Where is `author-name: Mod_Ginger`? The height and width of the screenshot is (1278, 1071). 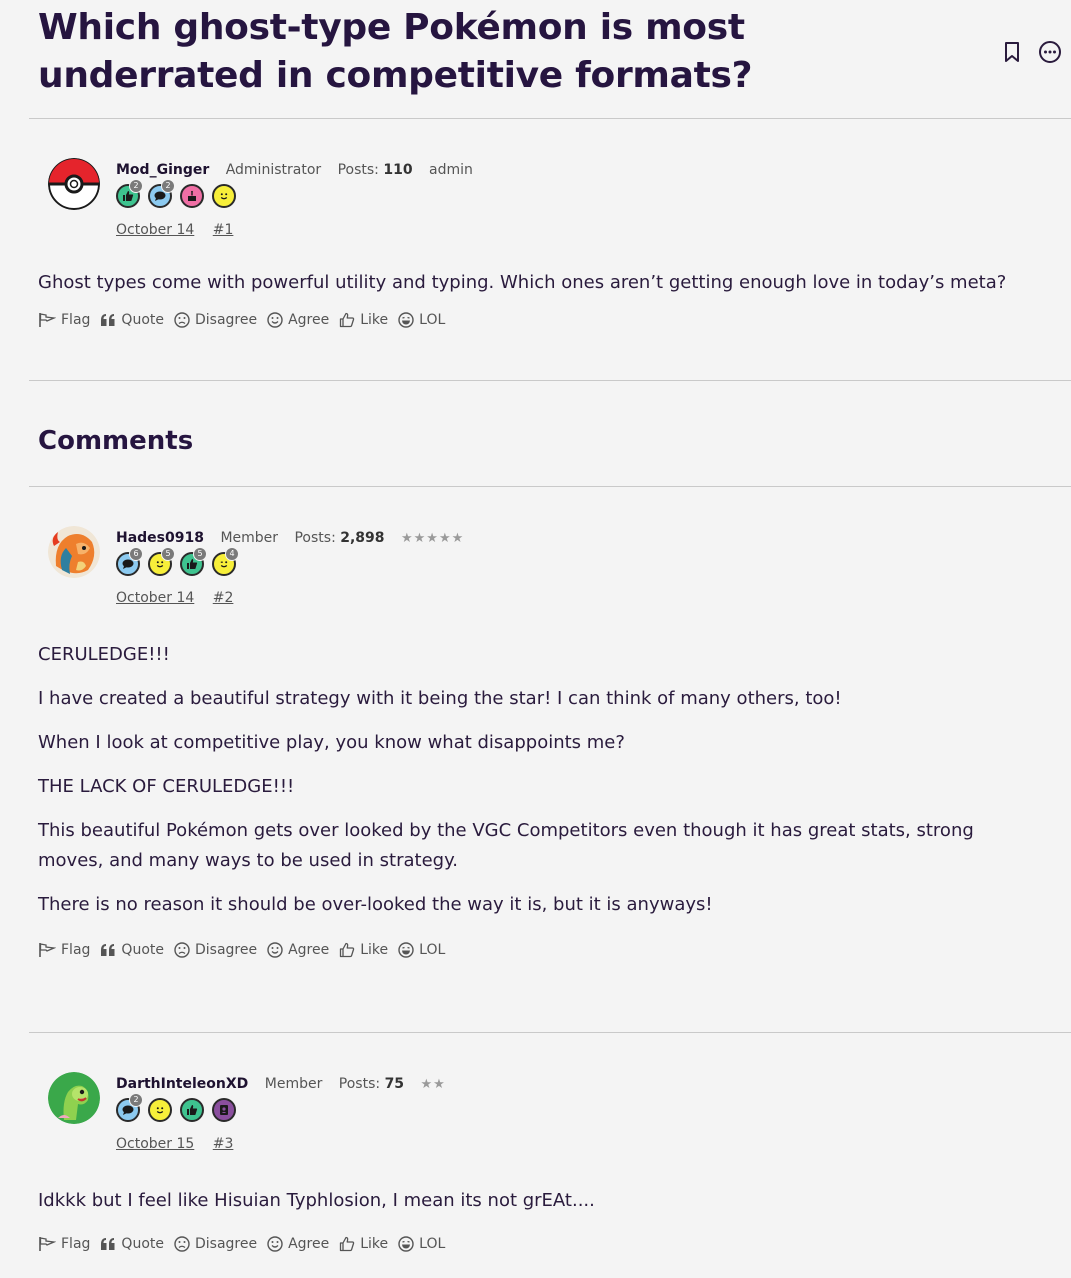 author-name: Mod_Ginger is located at coordinates (162, 170).